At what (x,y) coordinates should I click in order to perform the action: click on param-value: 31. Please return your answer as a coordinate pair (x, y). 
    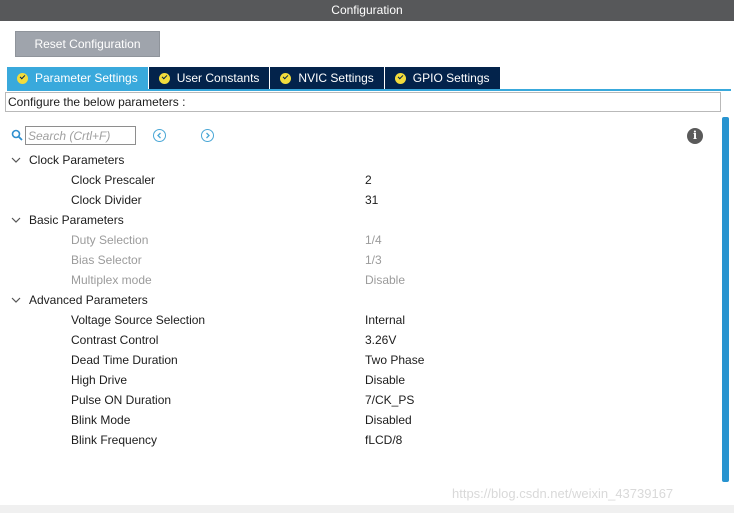
    Looking at the image, I should click on (371, 200).